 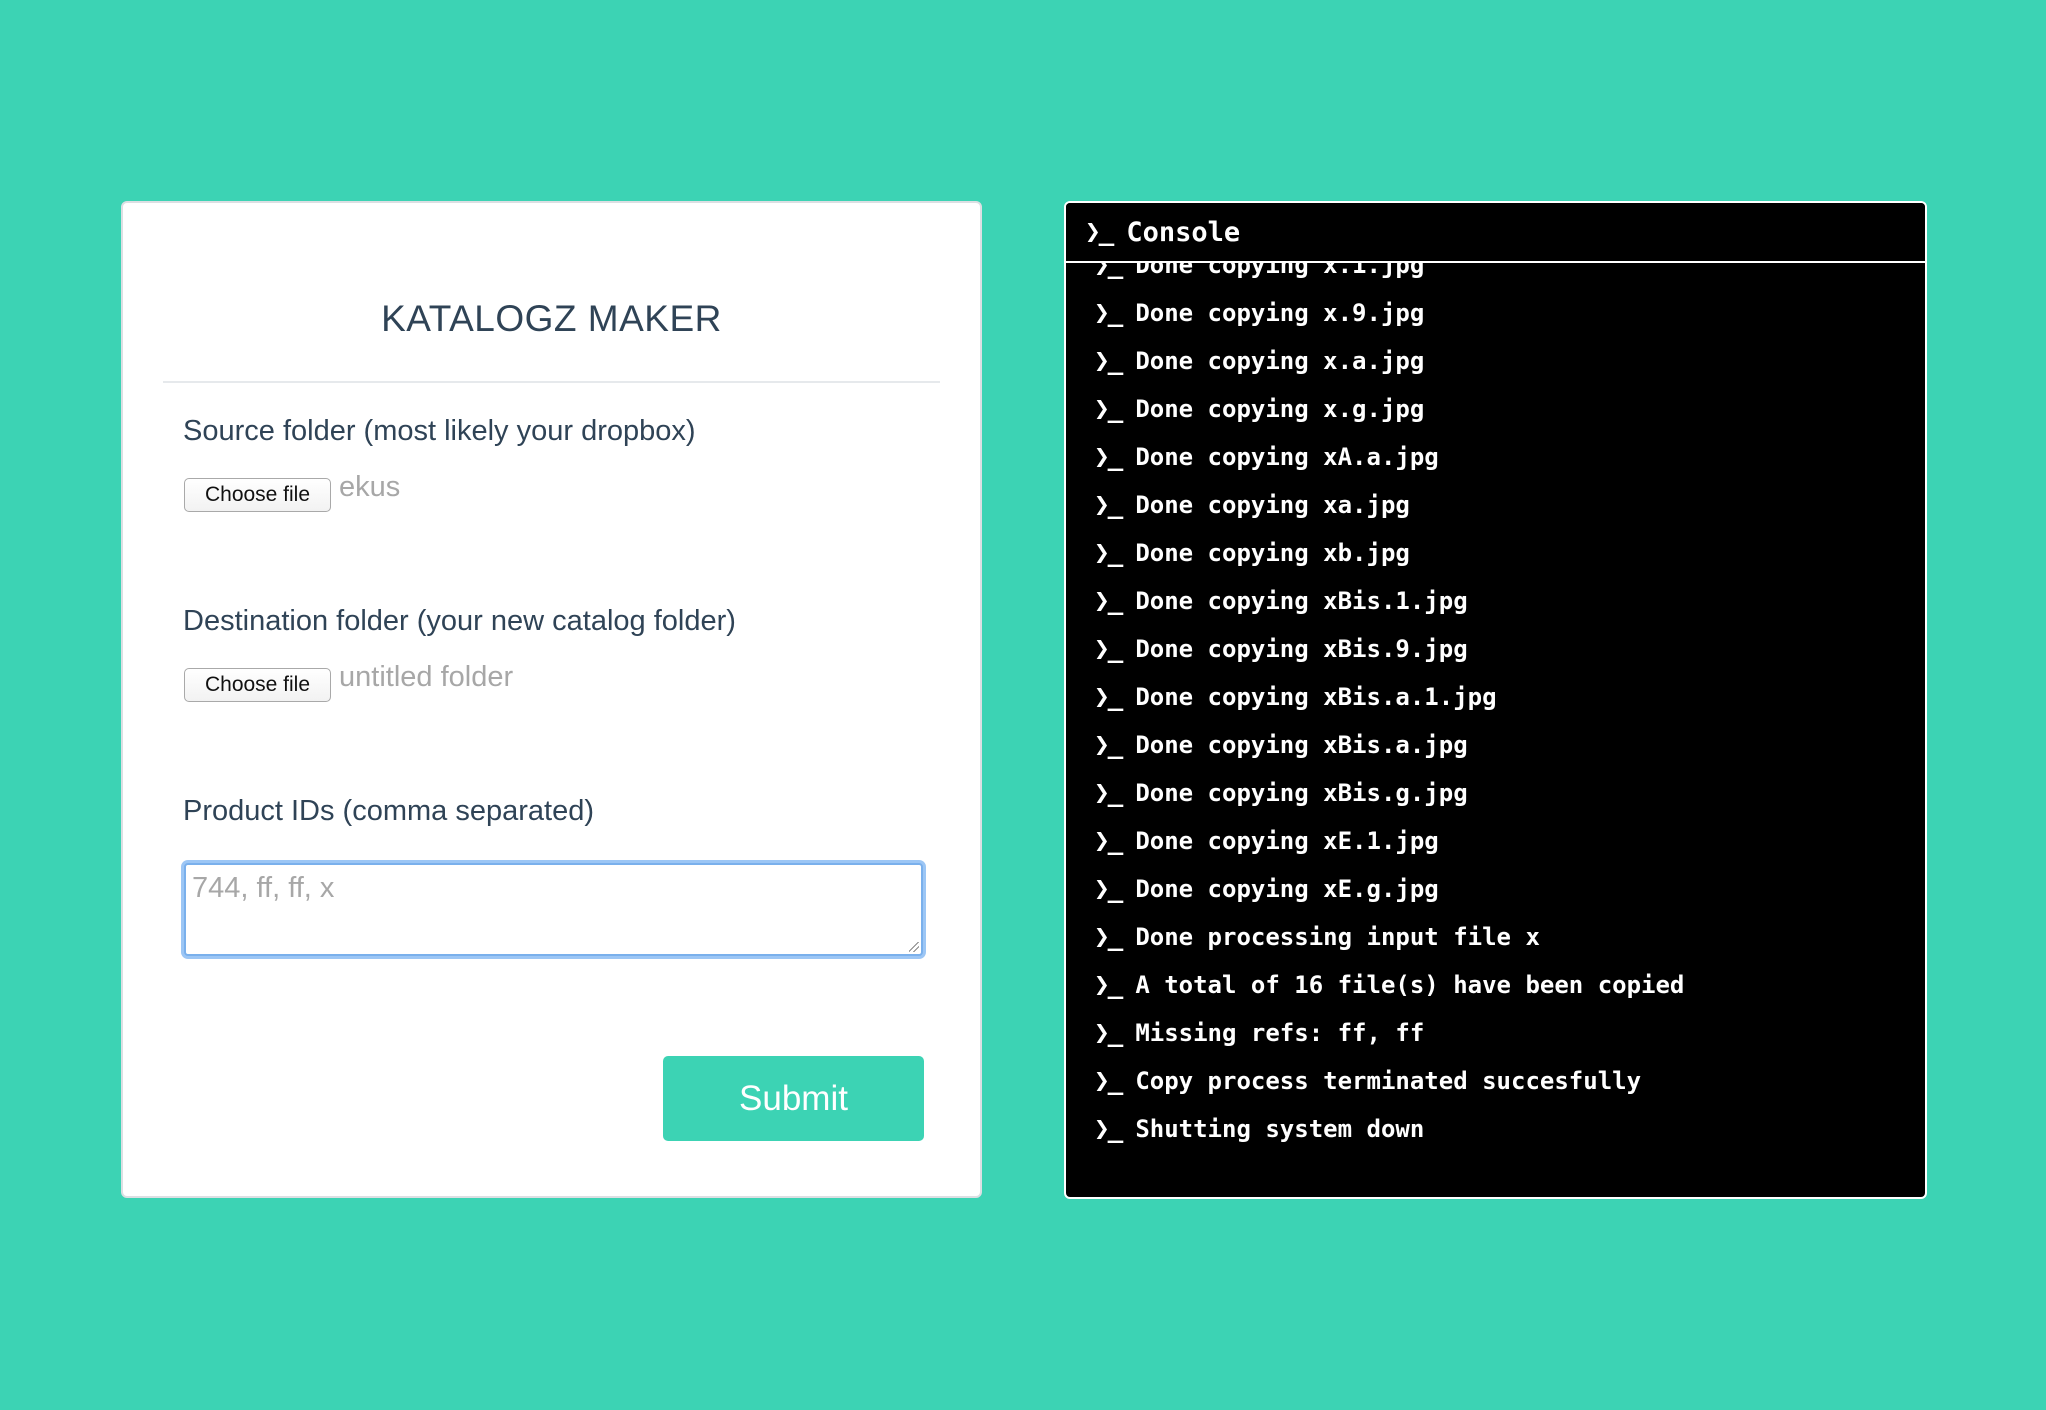 What do you see at coordinates (793, 1098) in the screenshot?
I see `submit-button: Submit` at bounding box center [793, 1098].